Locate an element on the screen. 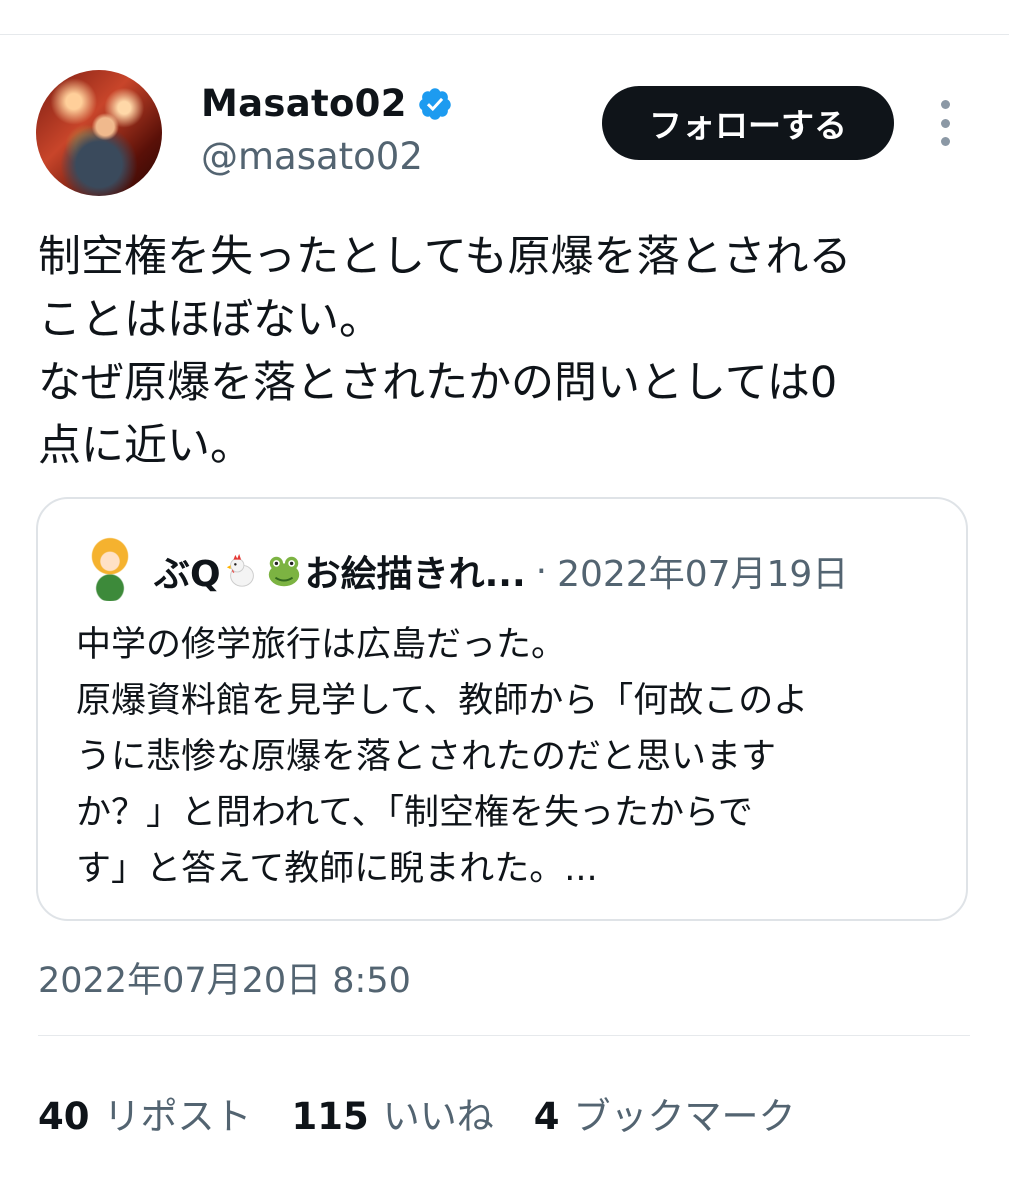  bookmarks-count: 4 is located at coordinates (547, 1116).